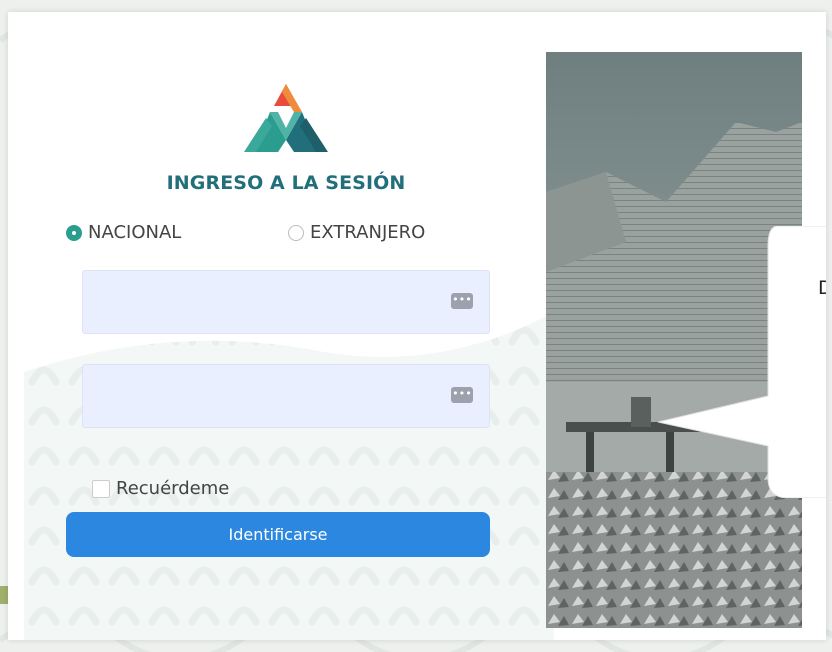 Image resolution: width=832 pixels, height=652 pixels. I want to click on radio-extranjero-label: EXTRANJERO, so click(368, 232).